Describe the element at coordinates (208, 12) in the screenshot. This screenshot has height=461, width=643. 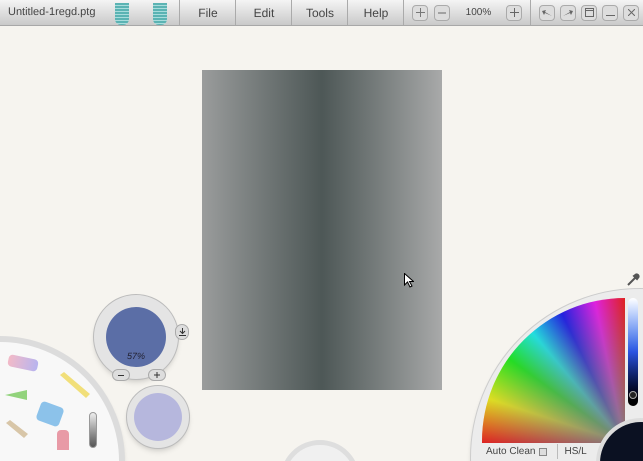
I see `menu-item: File` at that location.